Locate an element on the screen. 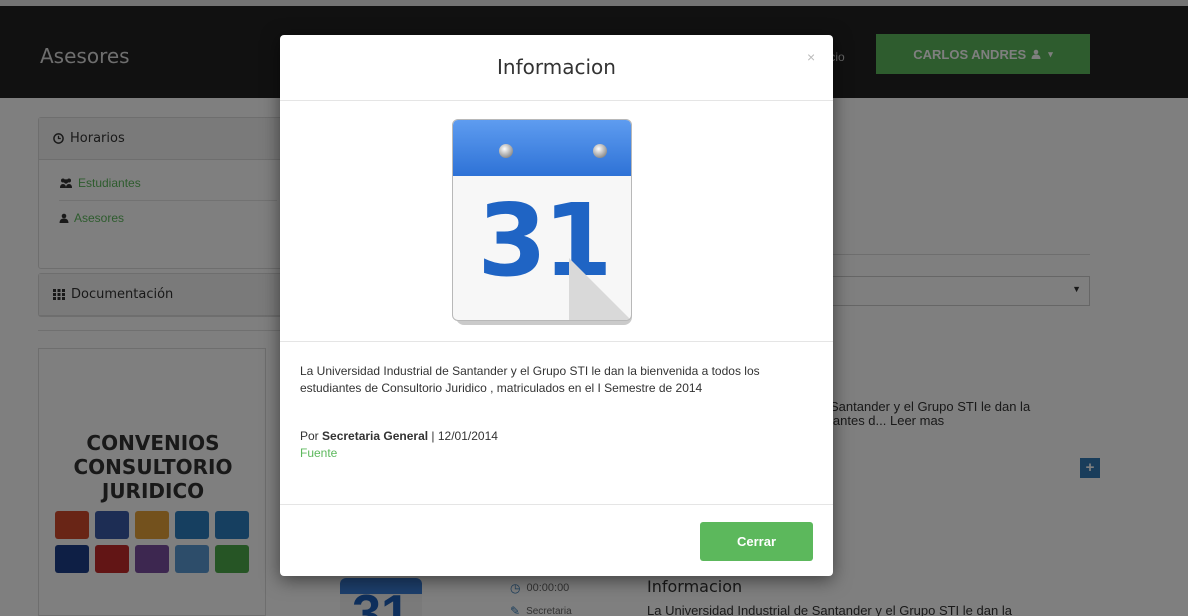 The image size is (1188, 616). modal-footer-divider is located at coordinates (556, 504).